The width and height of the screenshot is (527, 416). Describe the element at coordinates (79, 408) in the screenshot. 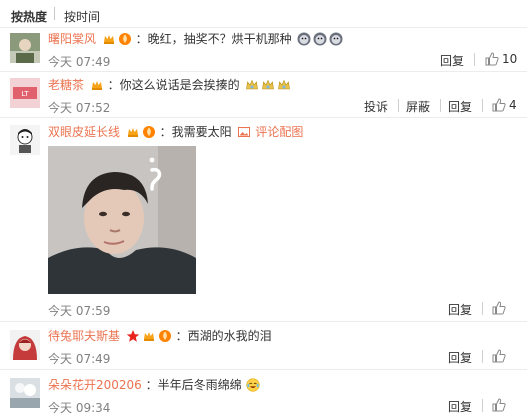

I see `timestamp: 今天 09:34` at that location.